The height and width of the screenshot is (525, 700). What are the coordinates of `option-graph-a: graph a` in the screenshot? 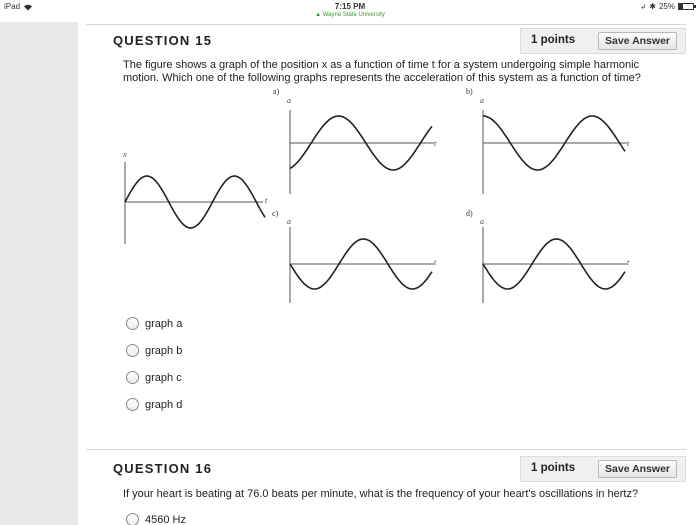 It's located at (154, 323).